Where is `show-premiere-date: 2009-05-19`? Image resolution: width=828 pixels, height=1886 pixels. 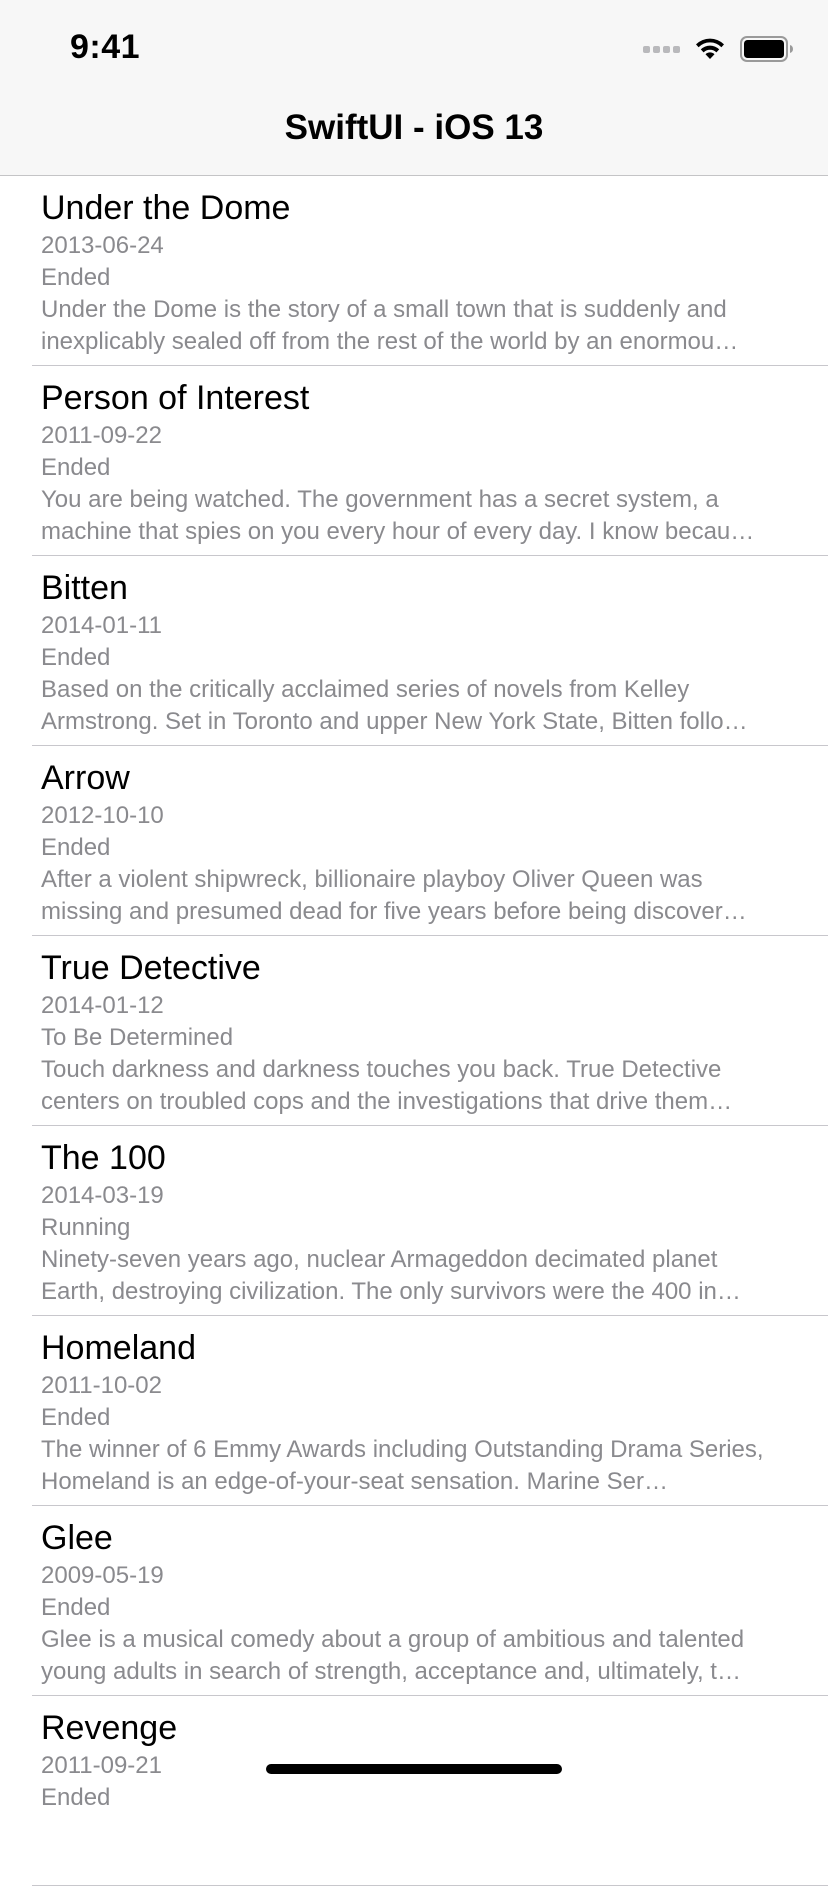
show-premiere-date: 2009-05-19 is located at coordinates (102, 1575).